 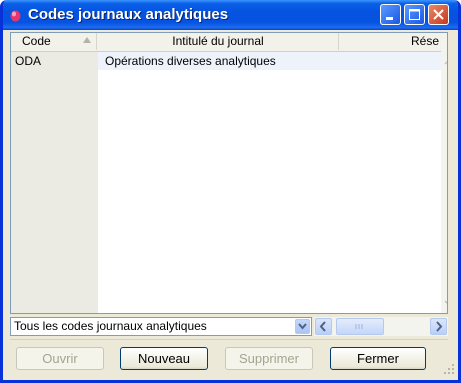 What do you see at coordinates (389, 18) in the screenshot?
I see `minimize-icon` at bounding box center [389, 18].